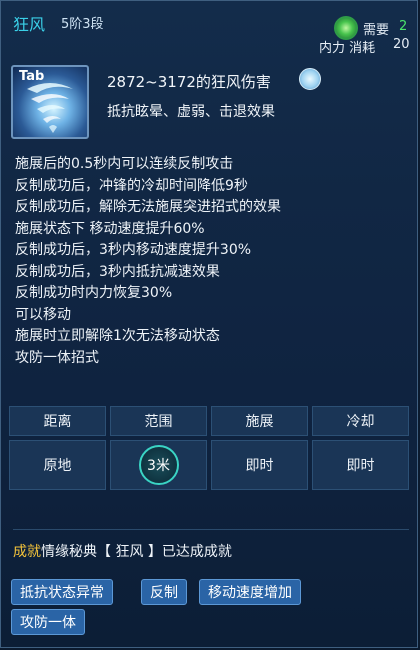  What do you see at coordinates (133, 250) in the screenshot?
I see `effect-item: 反制成功后，3秒内移动速度提升30%` at bounding box center [133, 250].